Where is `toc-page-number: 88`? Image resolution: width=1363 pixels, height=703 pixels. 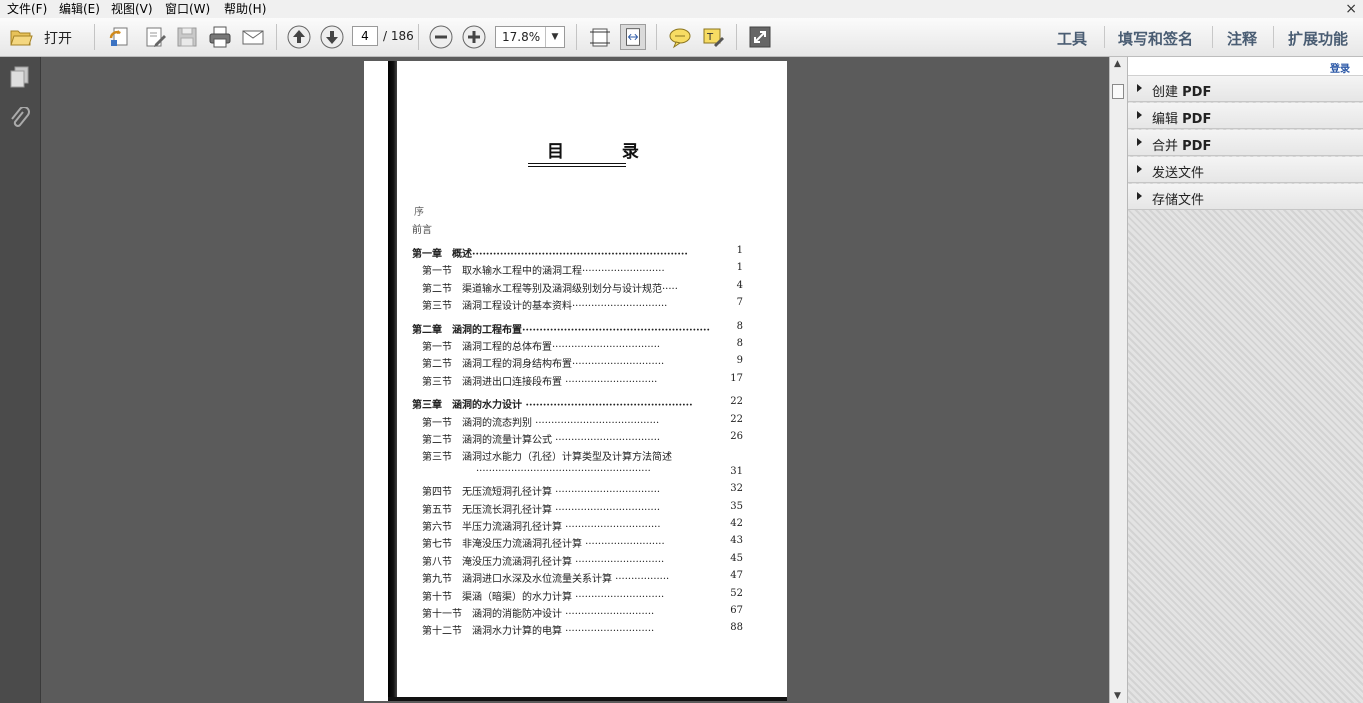 toc-page-number: 88 is located at coordinates (736, 628).